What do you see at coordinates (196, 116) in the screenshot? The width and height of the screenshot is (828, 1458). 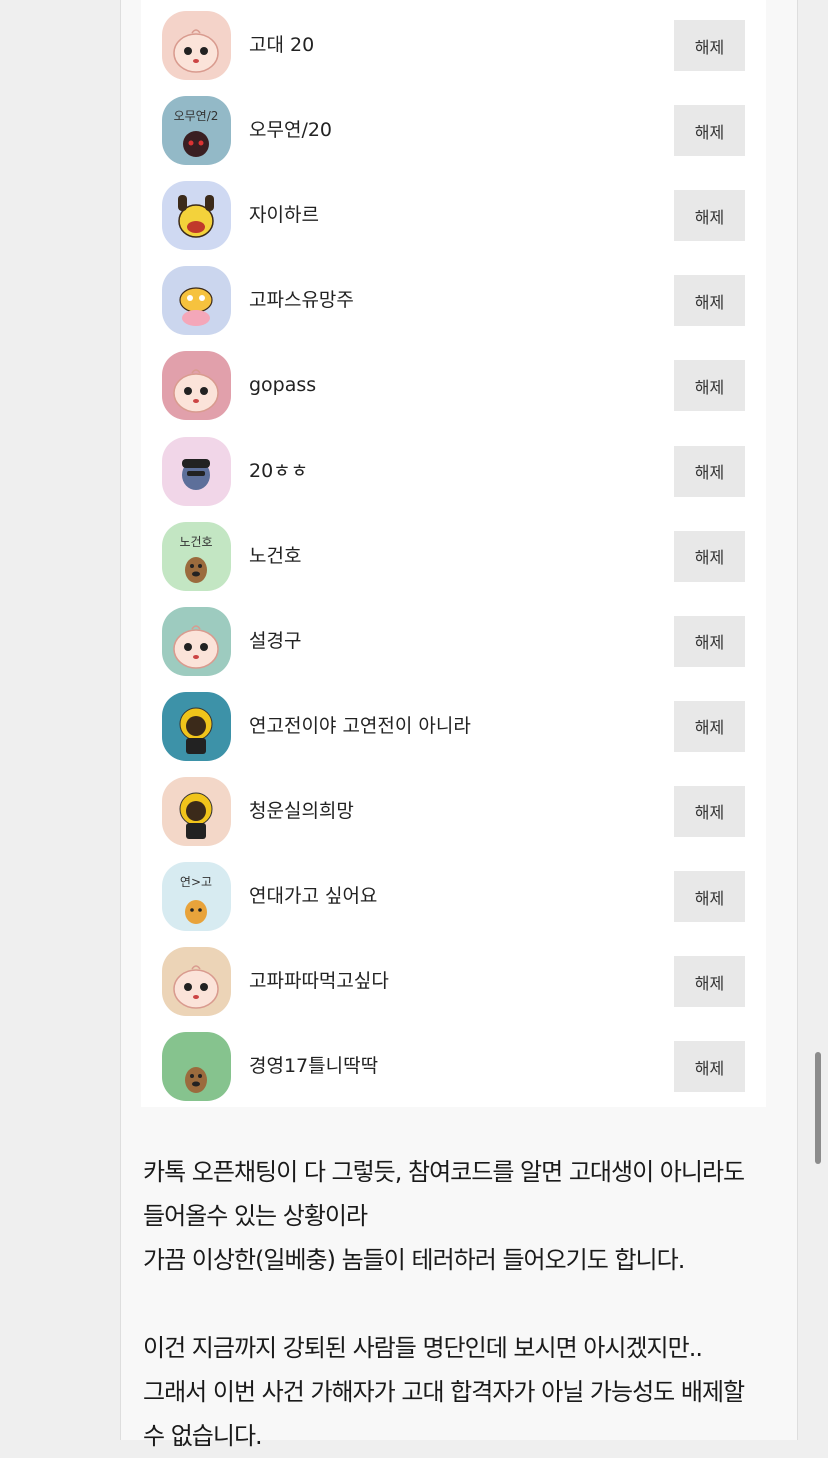 I see `avatar-label: 오무연/2` at bounding box center [196, 116].